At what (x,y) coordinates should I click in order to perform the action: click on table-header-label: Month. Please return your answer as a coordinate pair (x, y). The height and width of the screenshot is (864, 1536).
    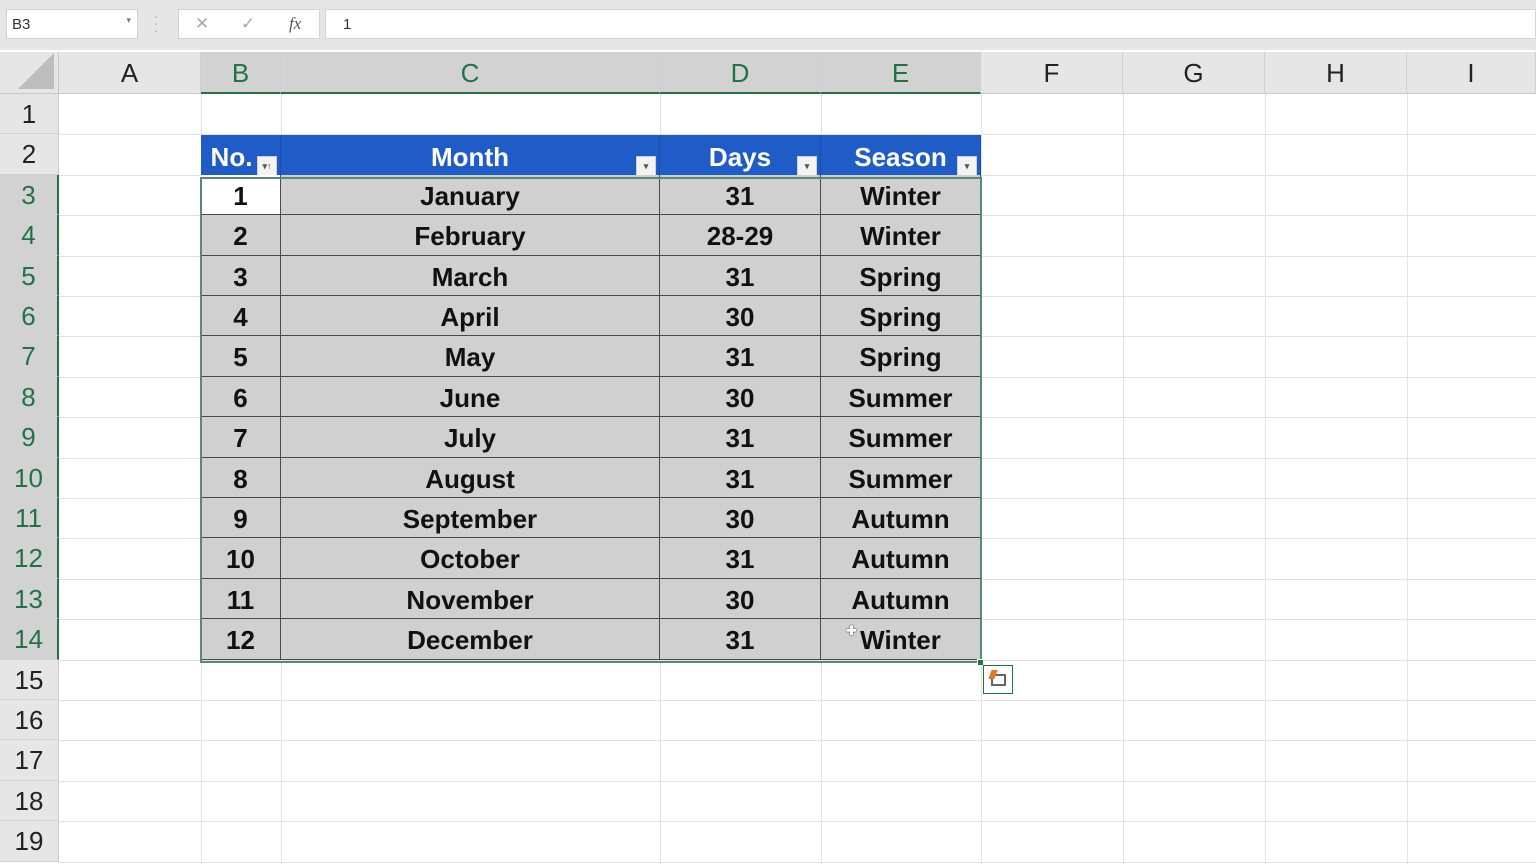
    Looking at the image, I should click on (470, 157).